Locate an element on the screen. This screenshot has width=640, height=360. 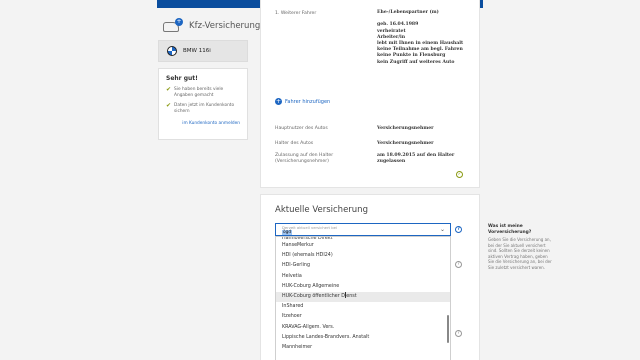
bmw-logo-icon is located at coordinates (172, 51).